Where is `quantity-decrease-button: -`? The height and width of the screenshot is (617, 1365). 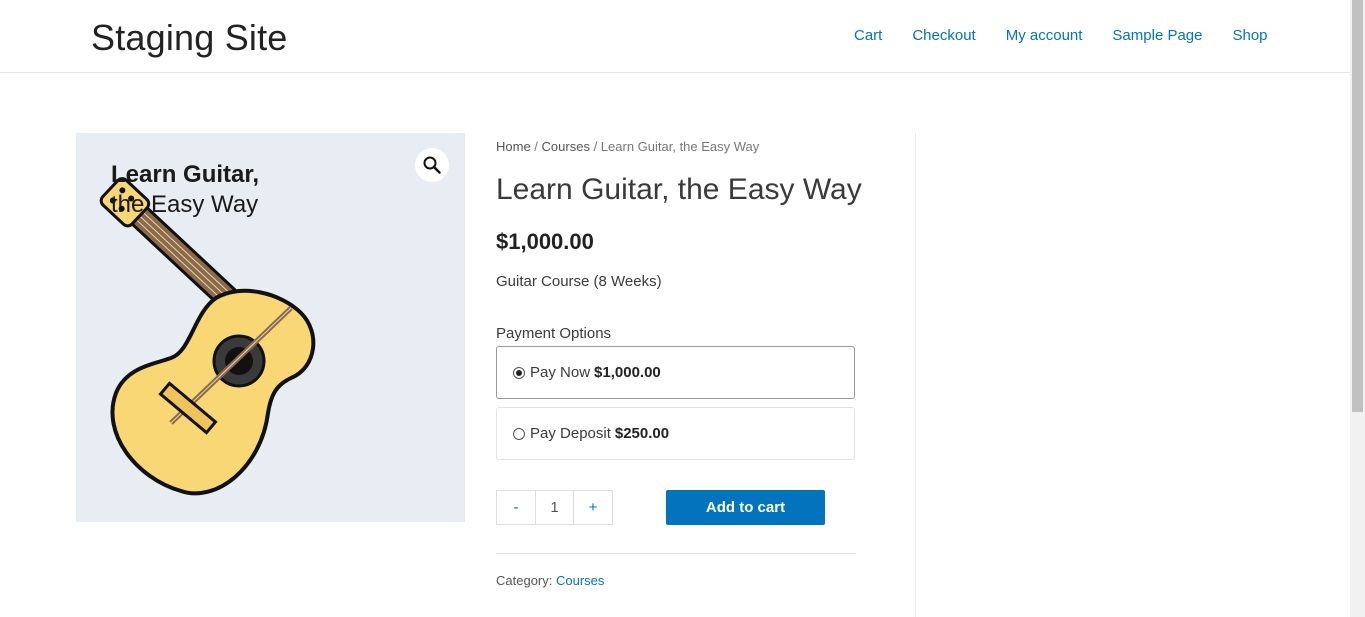 quantity-decrease-button: - is located at coordinates (516, 507).